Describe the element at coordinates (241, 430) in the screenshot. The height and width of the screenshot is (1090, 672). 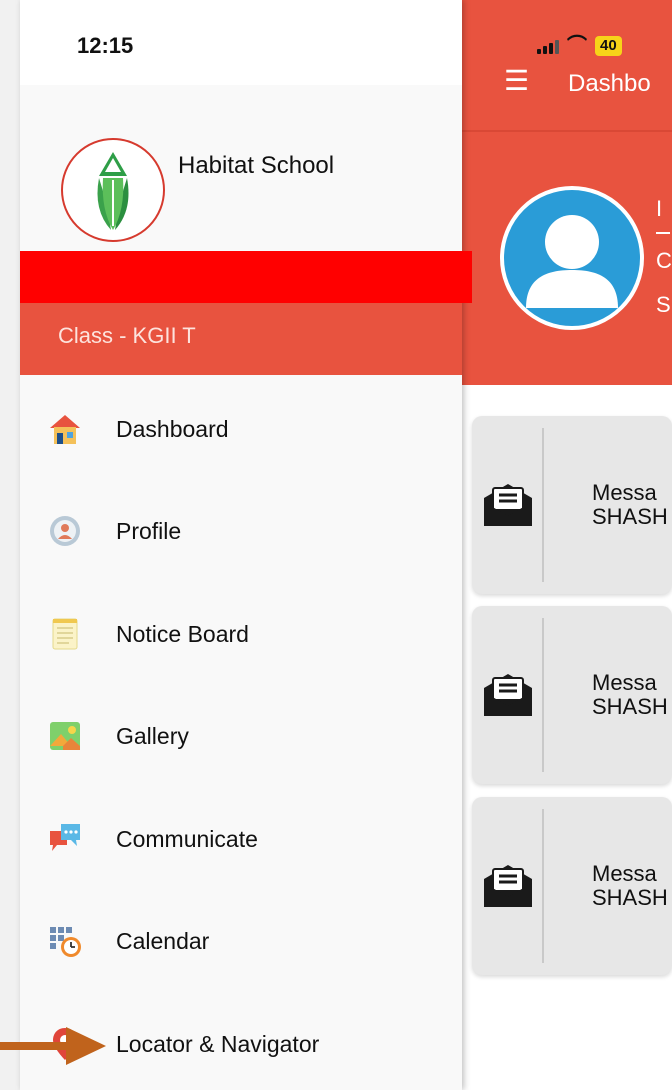
I see `menu-item-dashboard: Dashboard` at that location.